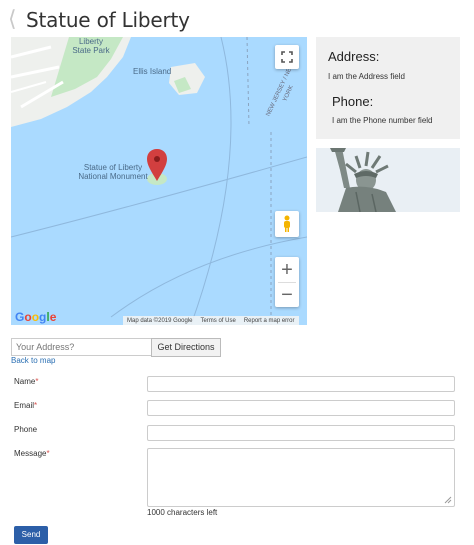 Image resolution: width=474 pixels, height=545 pixels. What do you see at coordinates (35, 317) in the screenshot?
I see `google-logo: Google` at bounding box center [35, 317].